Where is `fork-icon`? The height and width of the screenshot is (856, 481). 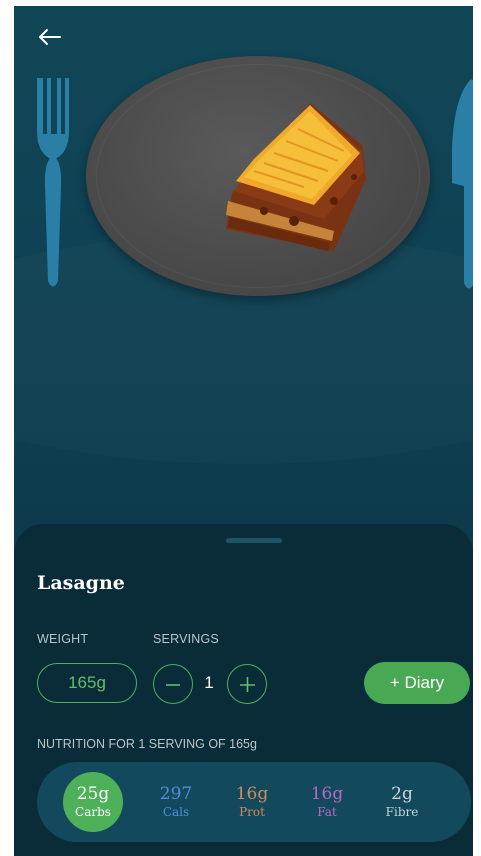
fork-icon is located at coordinates (53, 182).